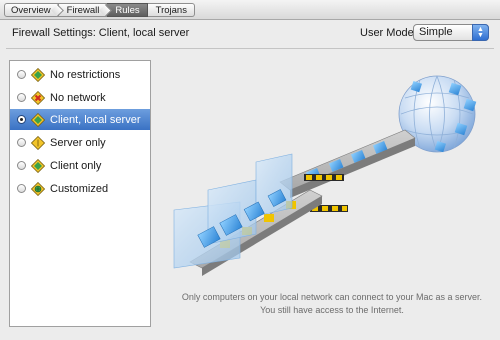 Image resolution: width=500 pixels, height=340 pixels. I want to click on breadcrumb-rules: Rules, so click(127, 10).